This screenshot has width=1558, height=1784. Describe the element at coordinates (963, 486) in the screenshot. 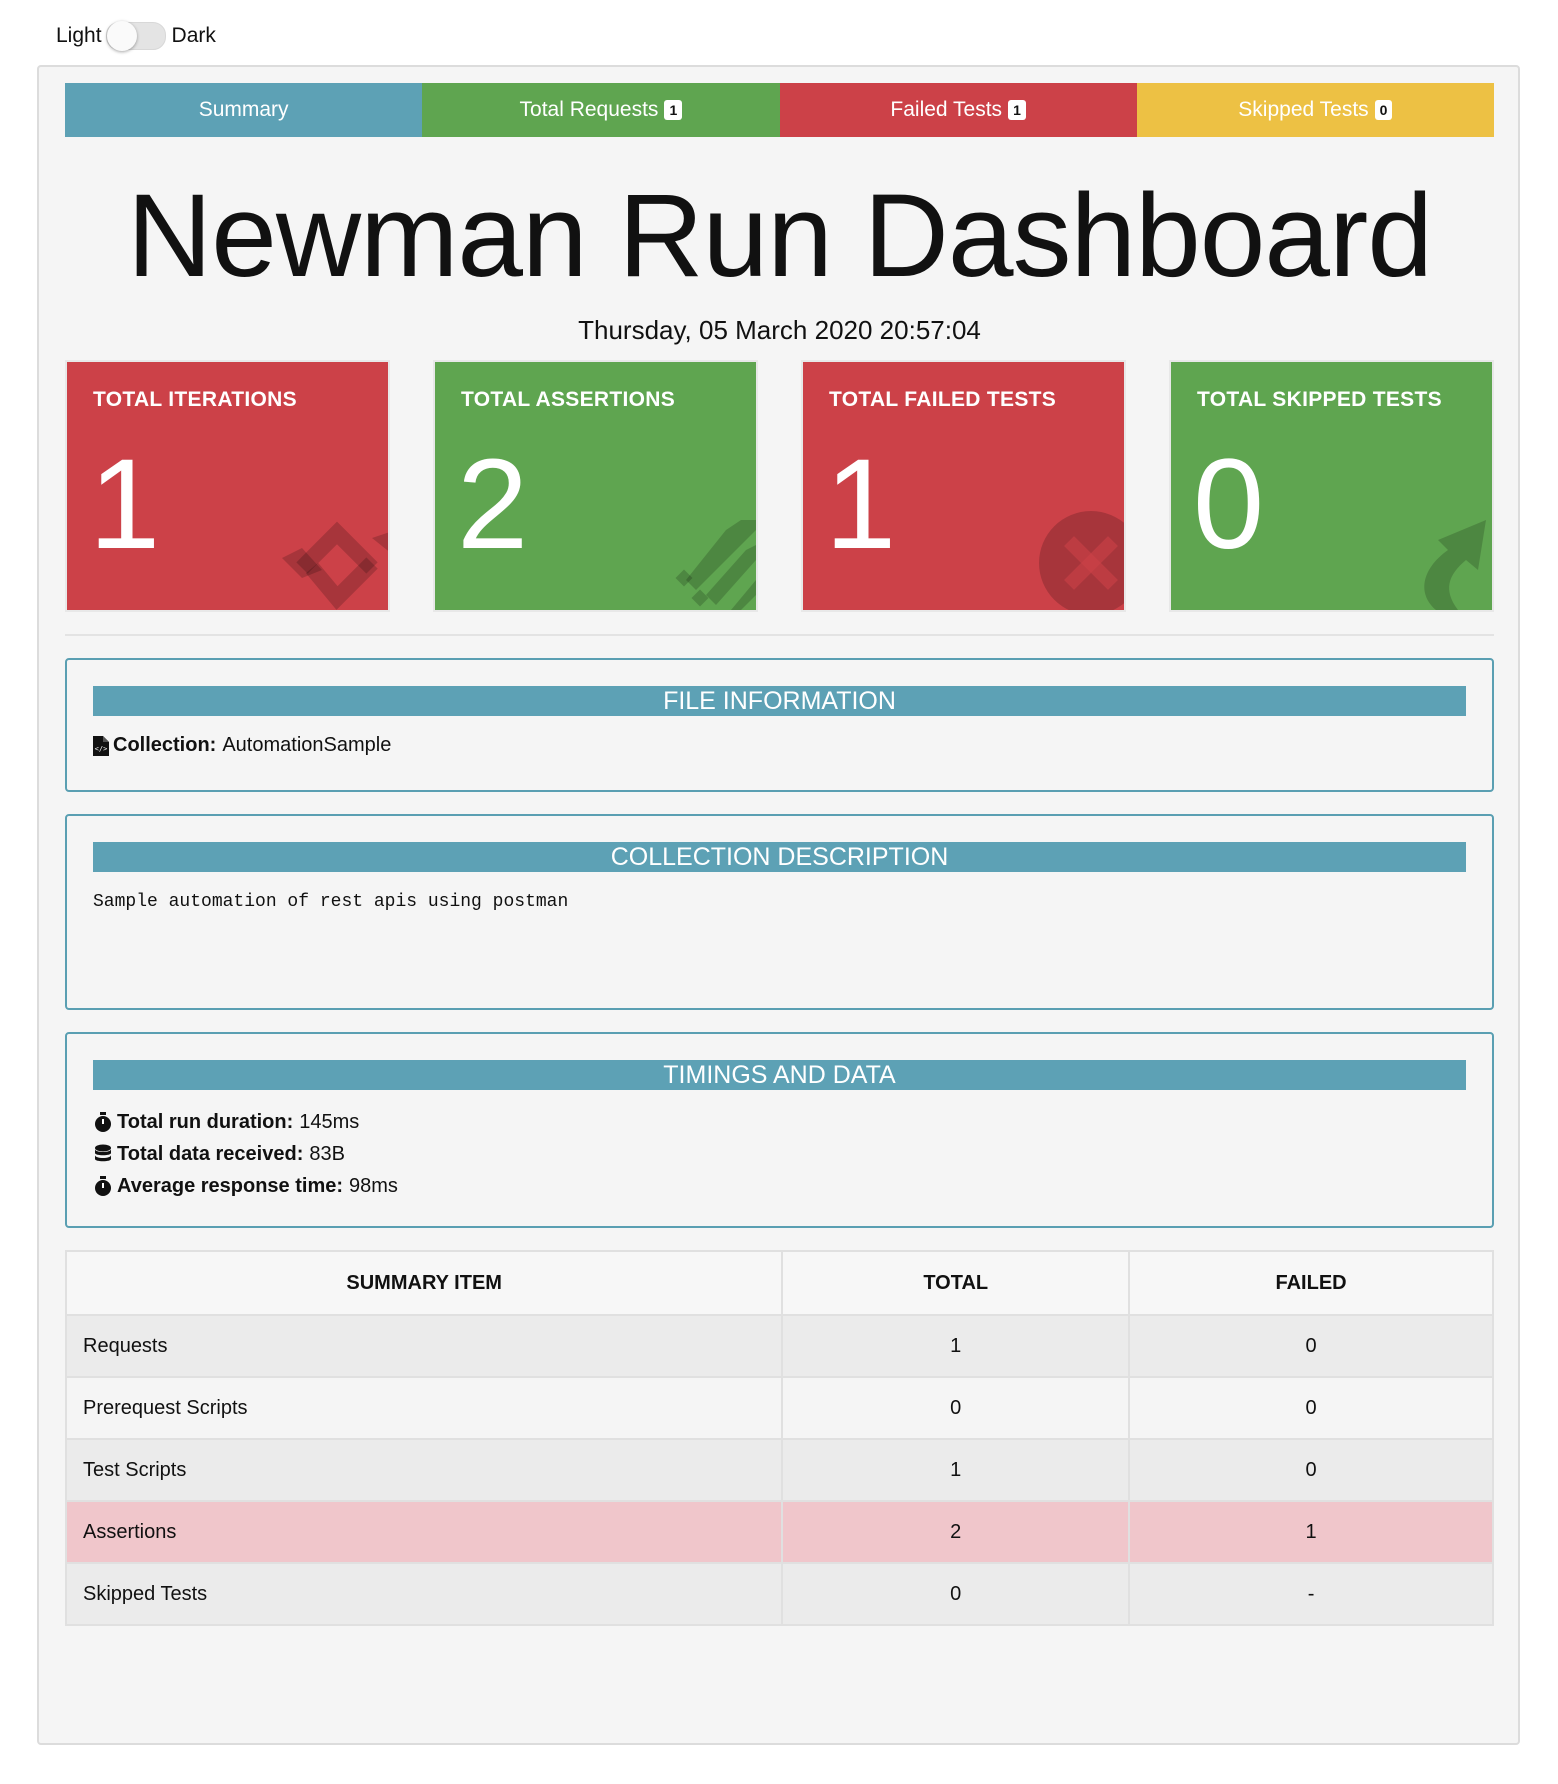

I see `card-total-failed-tests: TOTAL FAILED TESTS 1` at that location.